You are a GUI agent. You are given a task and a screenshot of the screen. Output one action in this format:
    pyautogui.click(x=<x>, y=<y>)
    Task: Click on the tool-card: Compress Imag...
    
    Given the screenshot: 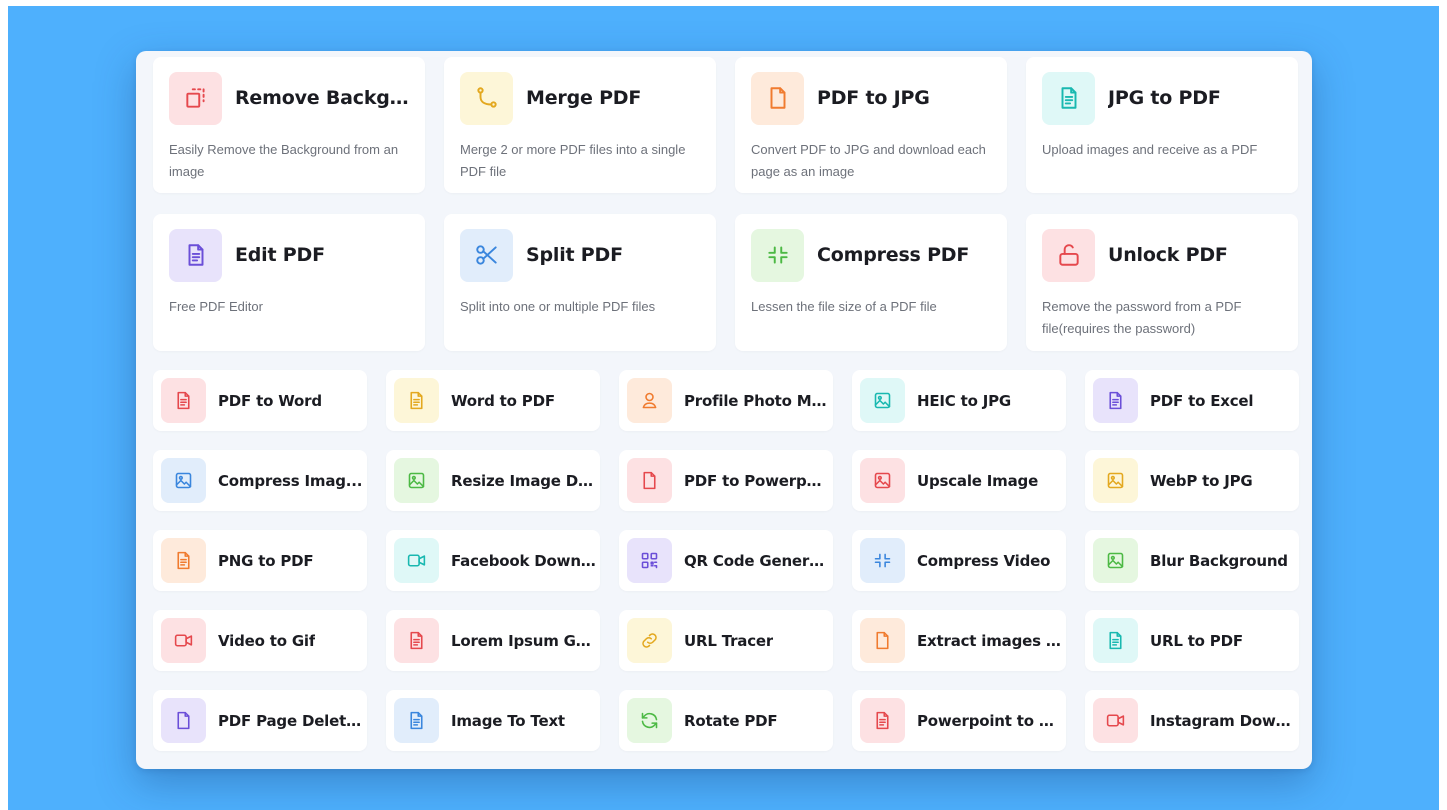 What is the action you would take?
    pyautogui.click(x=260, y=480)
    